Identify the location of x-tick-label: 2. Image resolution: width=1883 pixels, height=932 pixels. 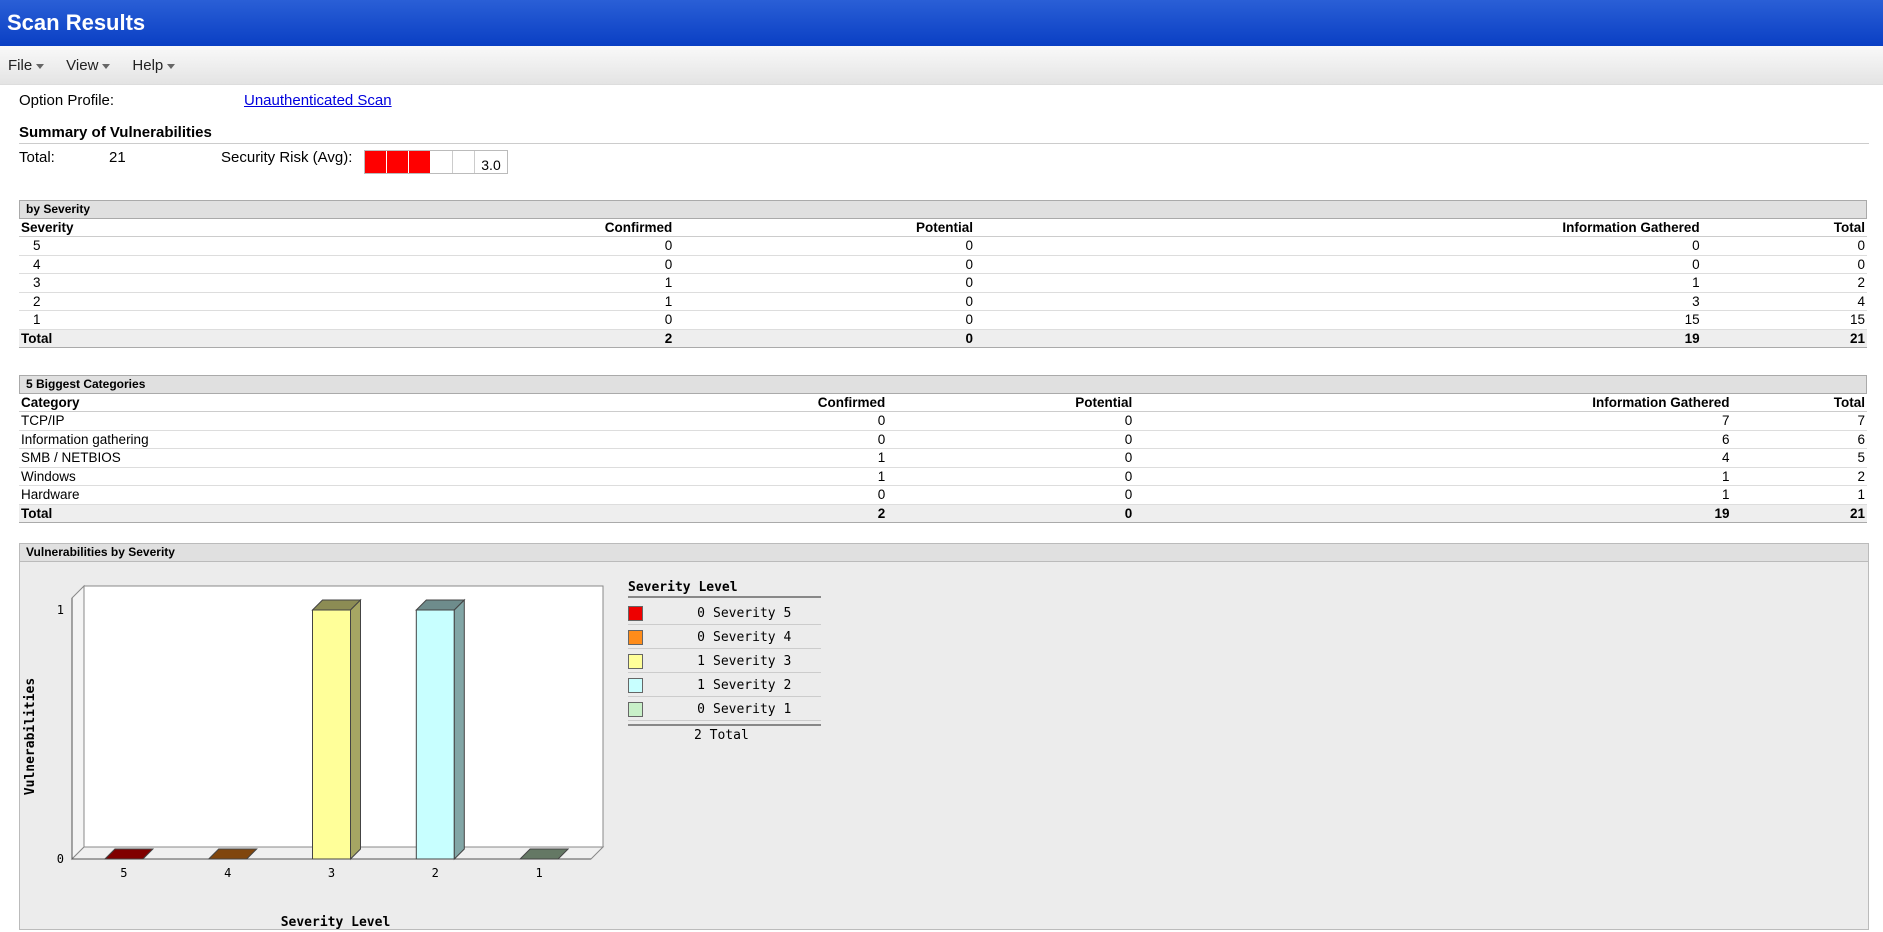
(435, 873).